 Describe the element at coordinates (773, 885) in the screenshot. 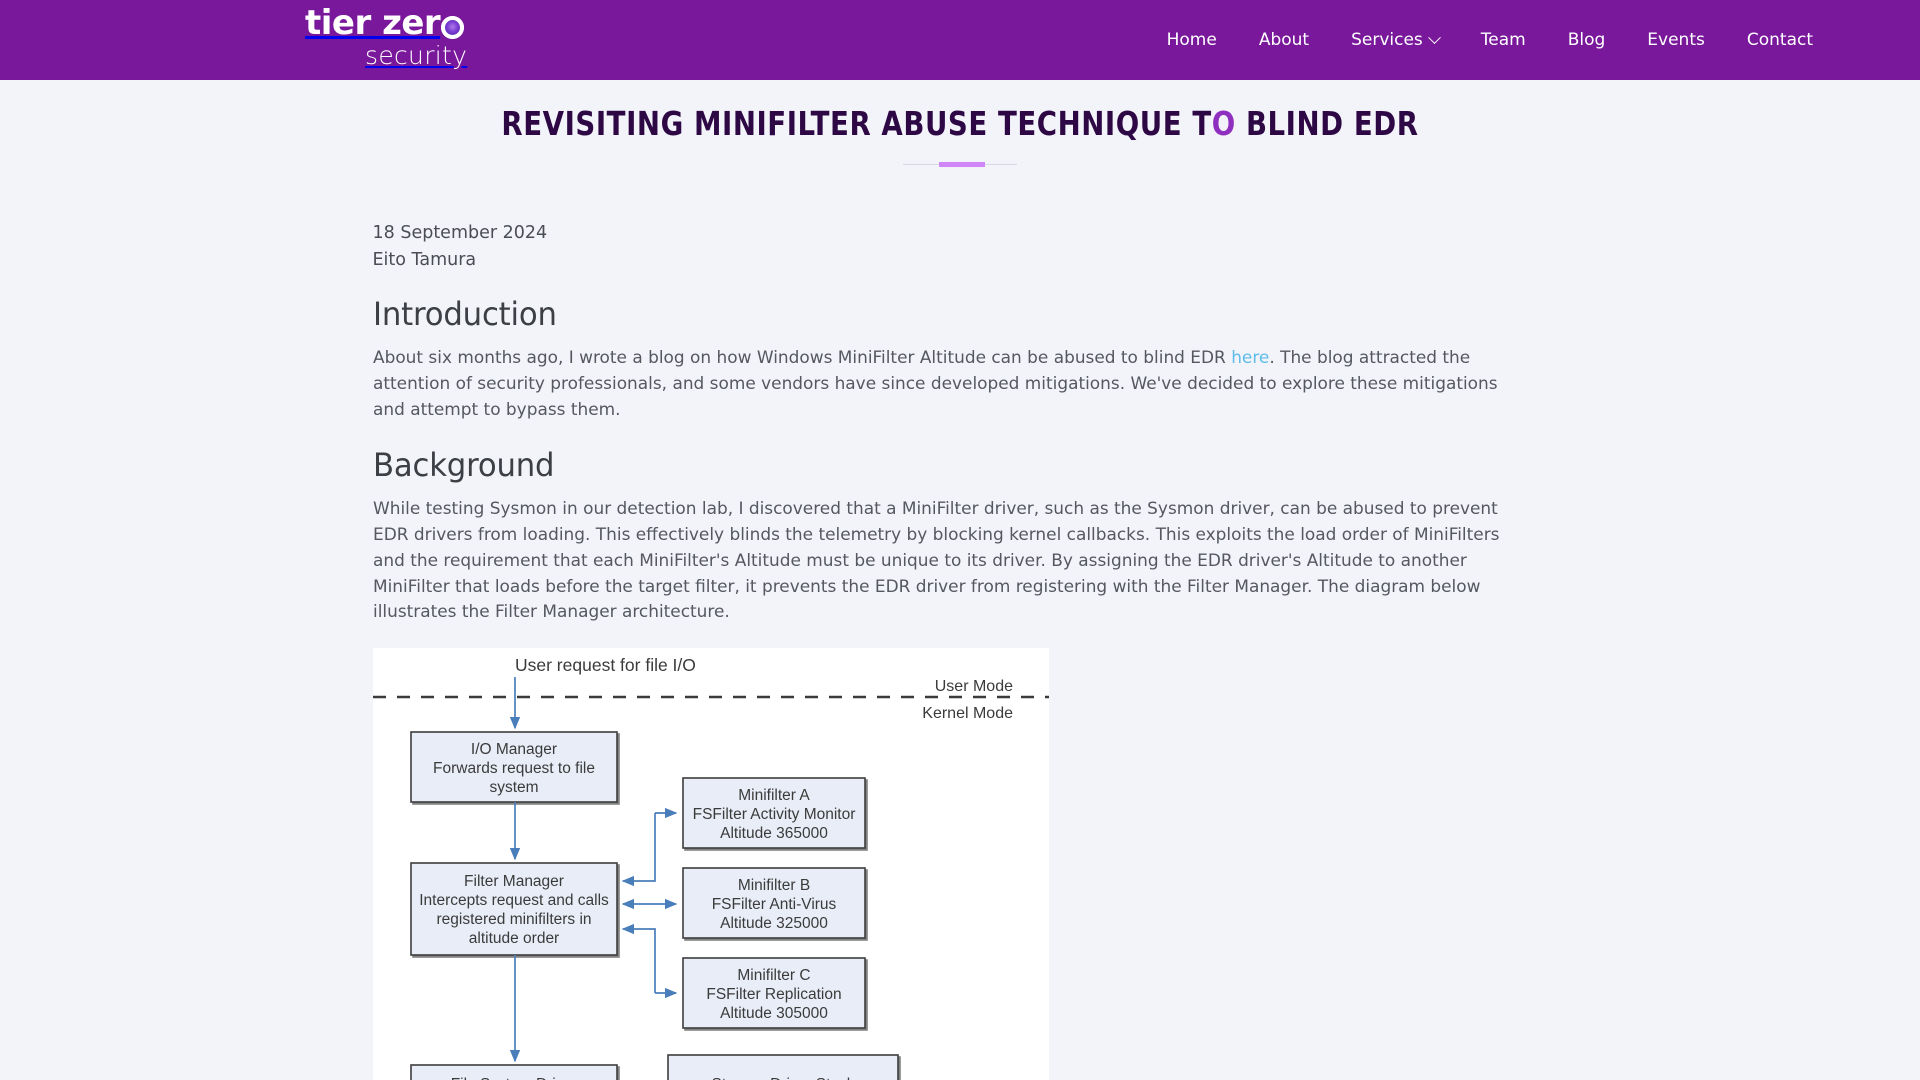

I see `svg-text: Minifilter B` at that location.